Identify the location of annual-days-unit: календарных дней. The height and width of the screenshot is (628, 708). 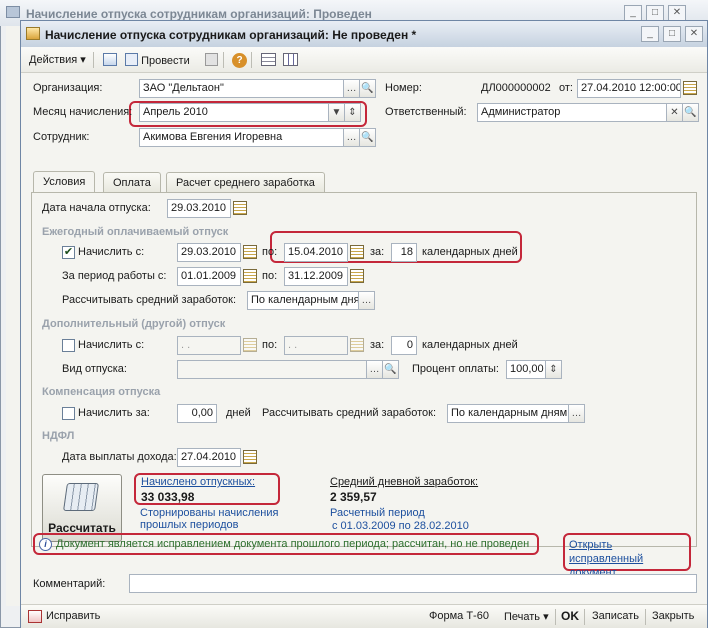
(470, 252).